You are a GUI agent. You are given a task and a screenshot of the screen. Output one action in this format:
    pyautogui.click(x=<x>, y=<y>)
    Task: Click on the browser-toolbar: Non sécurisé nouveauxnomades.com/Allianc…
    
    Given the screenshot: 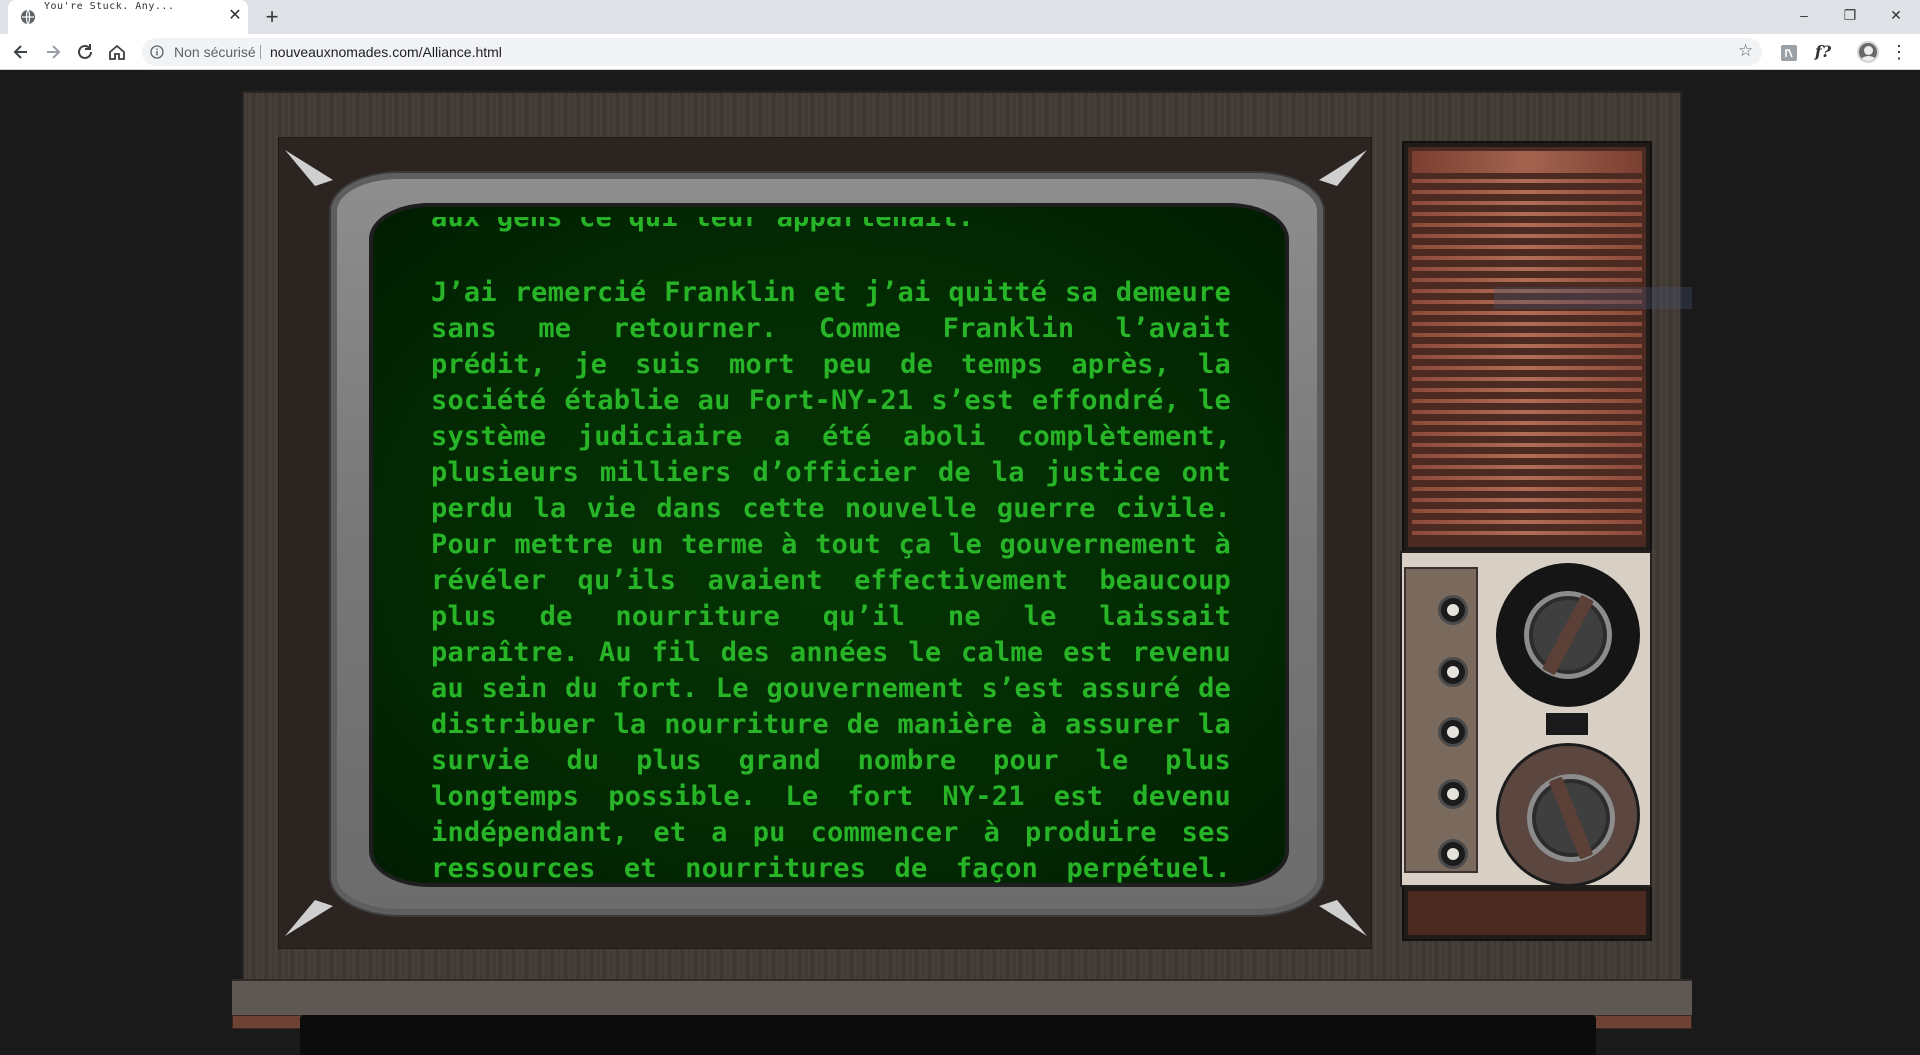 What is the action you would take?
    pyautogui.click(x=960, y=52)
    